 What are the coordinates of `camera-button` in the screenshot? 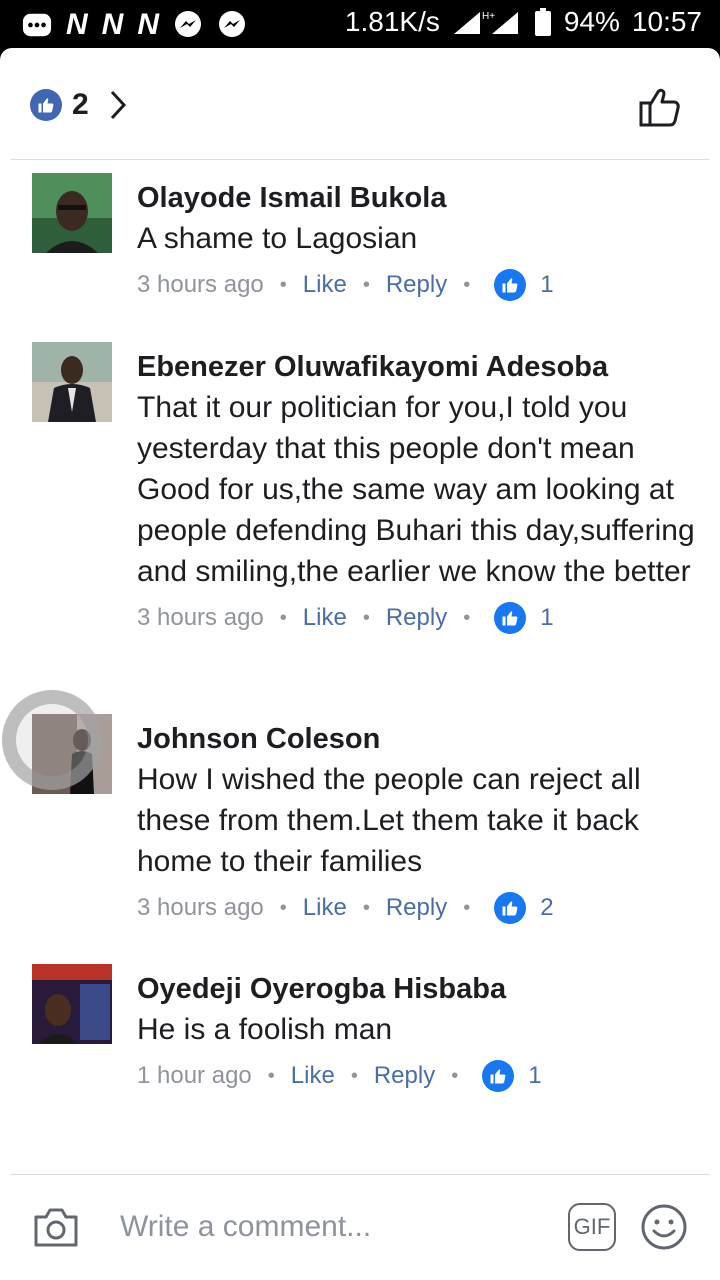 It's located at (56, 1227).